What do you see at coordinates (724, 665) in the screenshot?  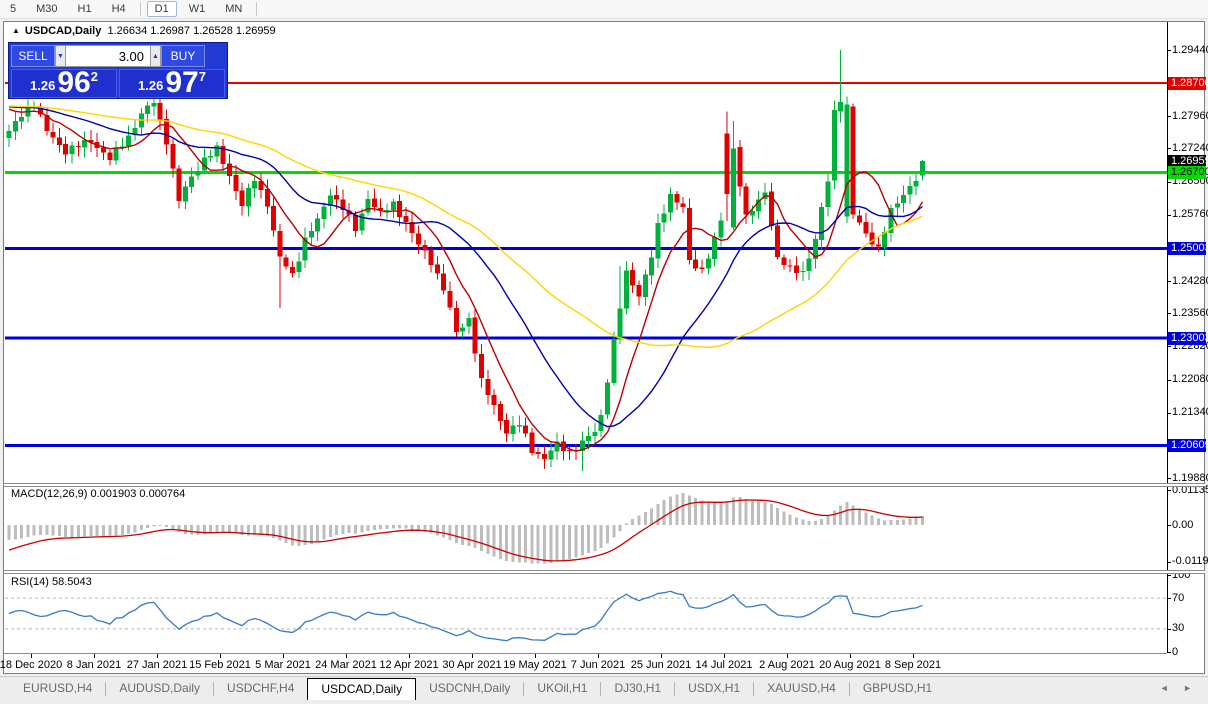 I see `date-axis-label: 14 Jul 2021` at bounding box center [724, 665].